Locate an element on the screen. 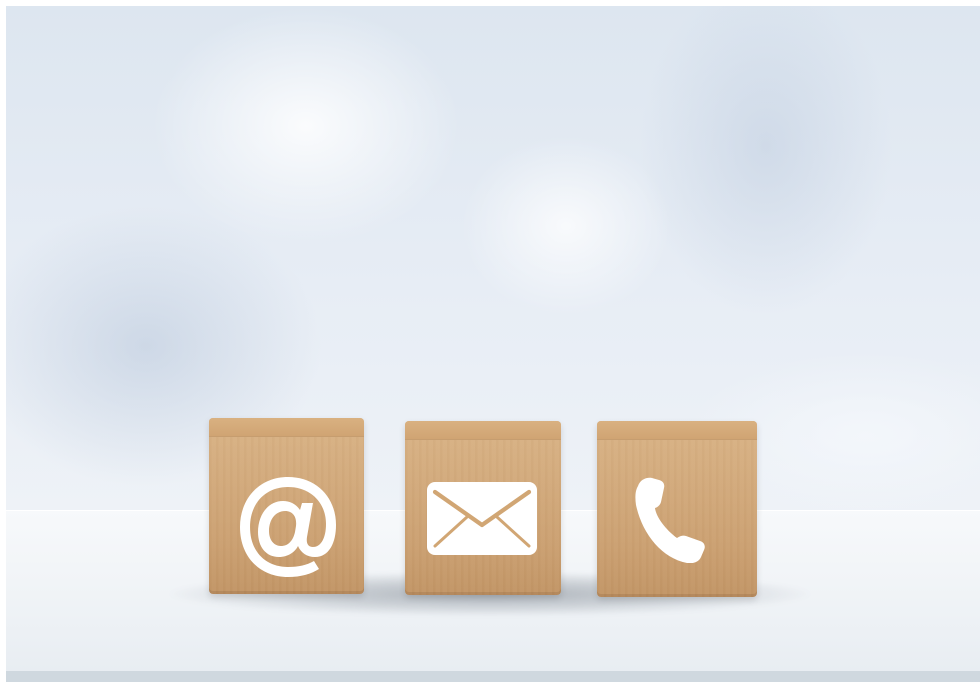 This screenshot has height=682, width=980. envelope-block is located at coordinates (483, 508).